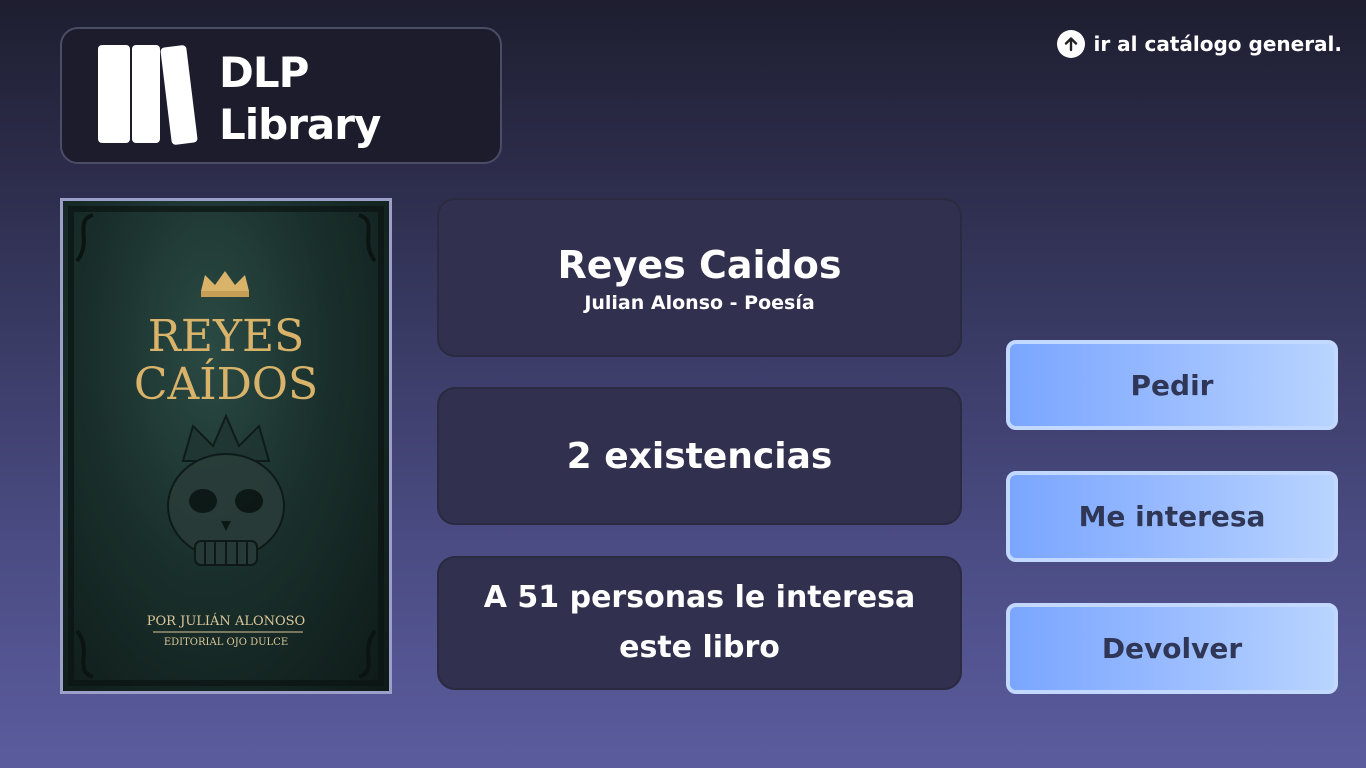  Describe the element at coordinates (699, 302) in the screenshot. I see `book-author-genre: Julian Alonso - Poesía` at that location.